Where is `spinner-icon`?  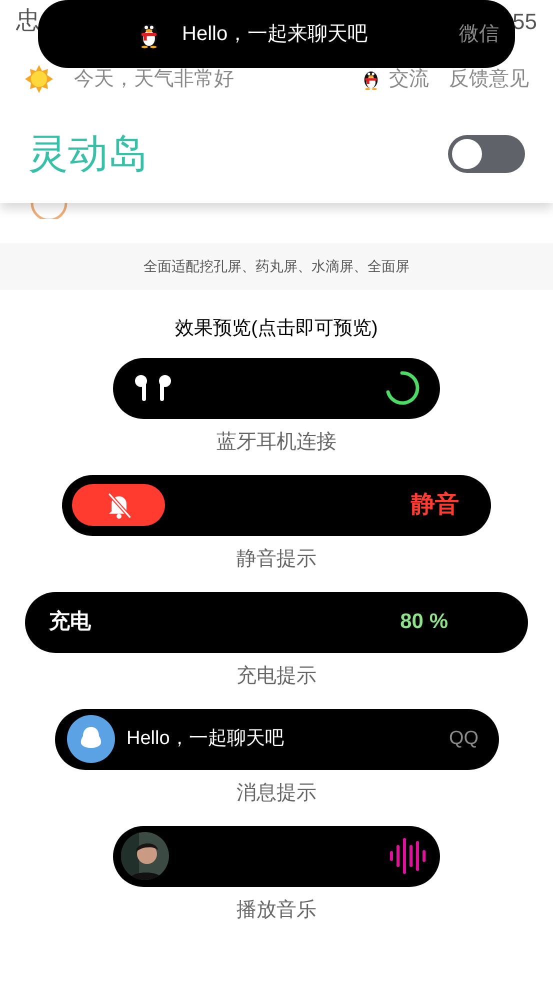
spinner-icon is located at coordinates (402, 388).